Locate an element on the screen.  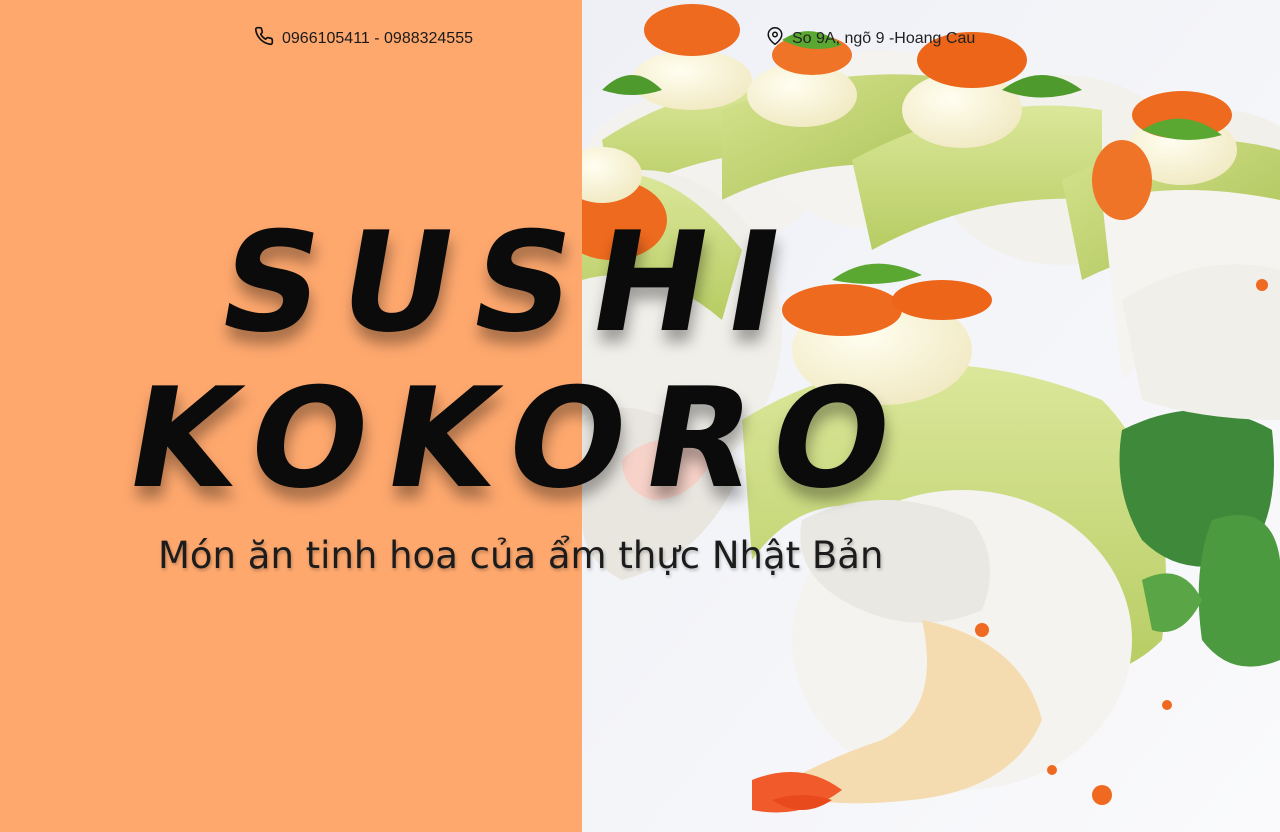
phone-numbers: 0966105411 - 0988324555 is located at coordinates (377, 38).